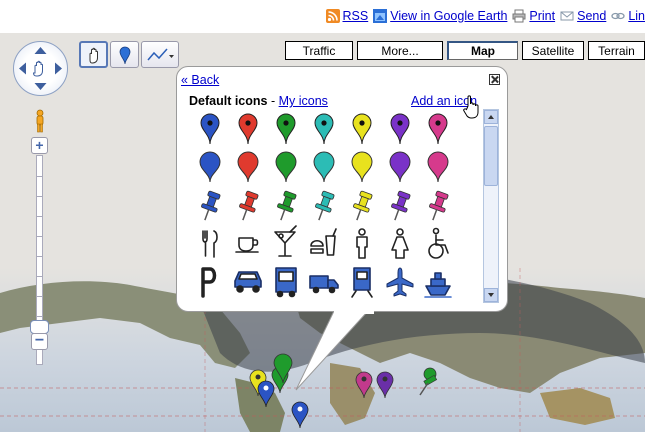 This screenshot has height=432, width=645. I want to click on teal-pushpin-icon-option, so click(323, 206).